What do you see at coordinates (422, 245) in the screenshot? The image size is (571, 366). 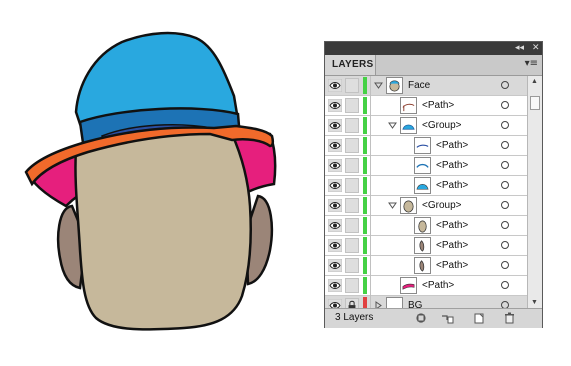 I see `ear-thumb` at bounding box center [422, 245].